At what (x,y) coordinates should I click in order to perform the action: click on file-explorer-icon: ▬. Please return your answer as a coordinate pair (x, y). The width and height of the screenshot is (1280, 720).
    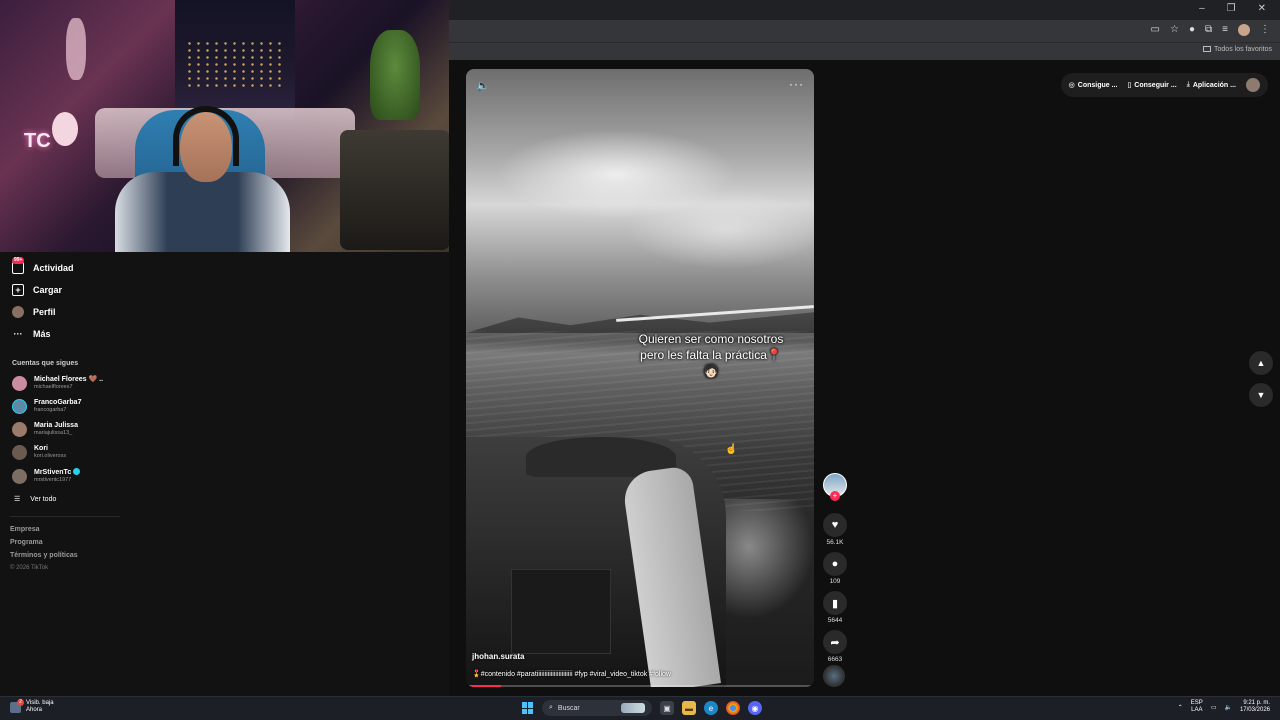
    Looking at the image, I should click on (689, 708).